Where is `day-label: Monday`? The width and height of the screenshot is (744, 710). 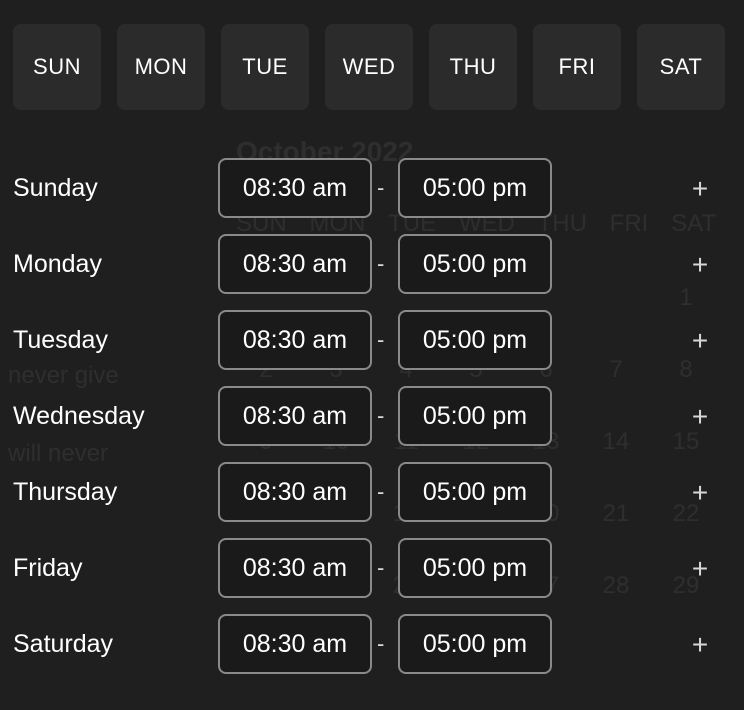 day-label: Monday is located at coordinates (57, 264).